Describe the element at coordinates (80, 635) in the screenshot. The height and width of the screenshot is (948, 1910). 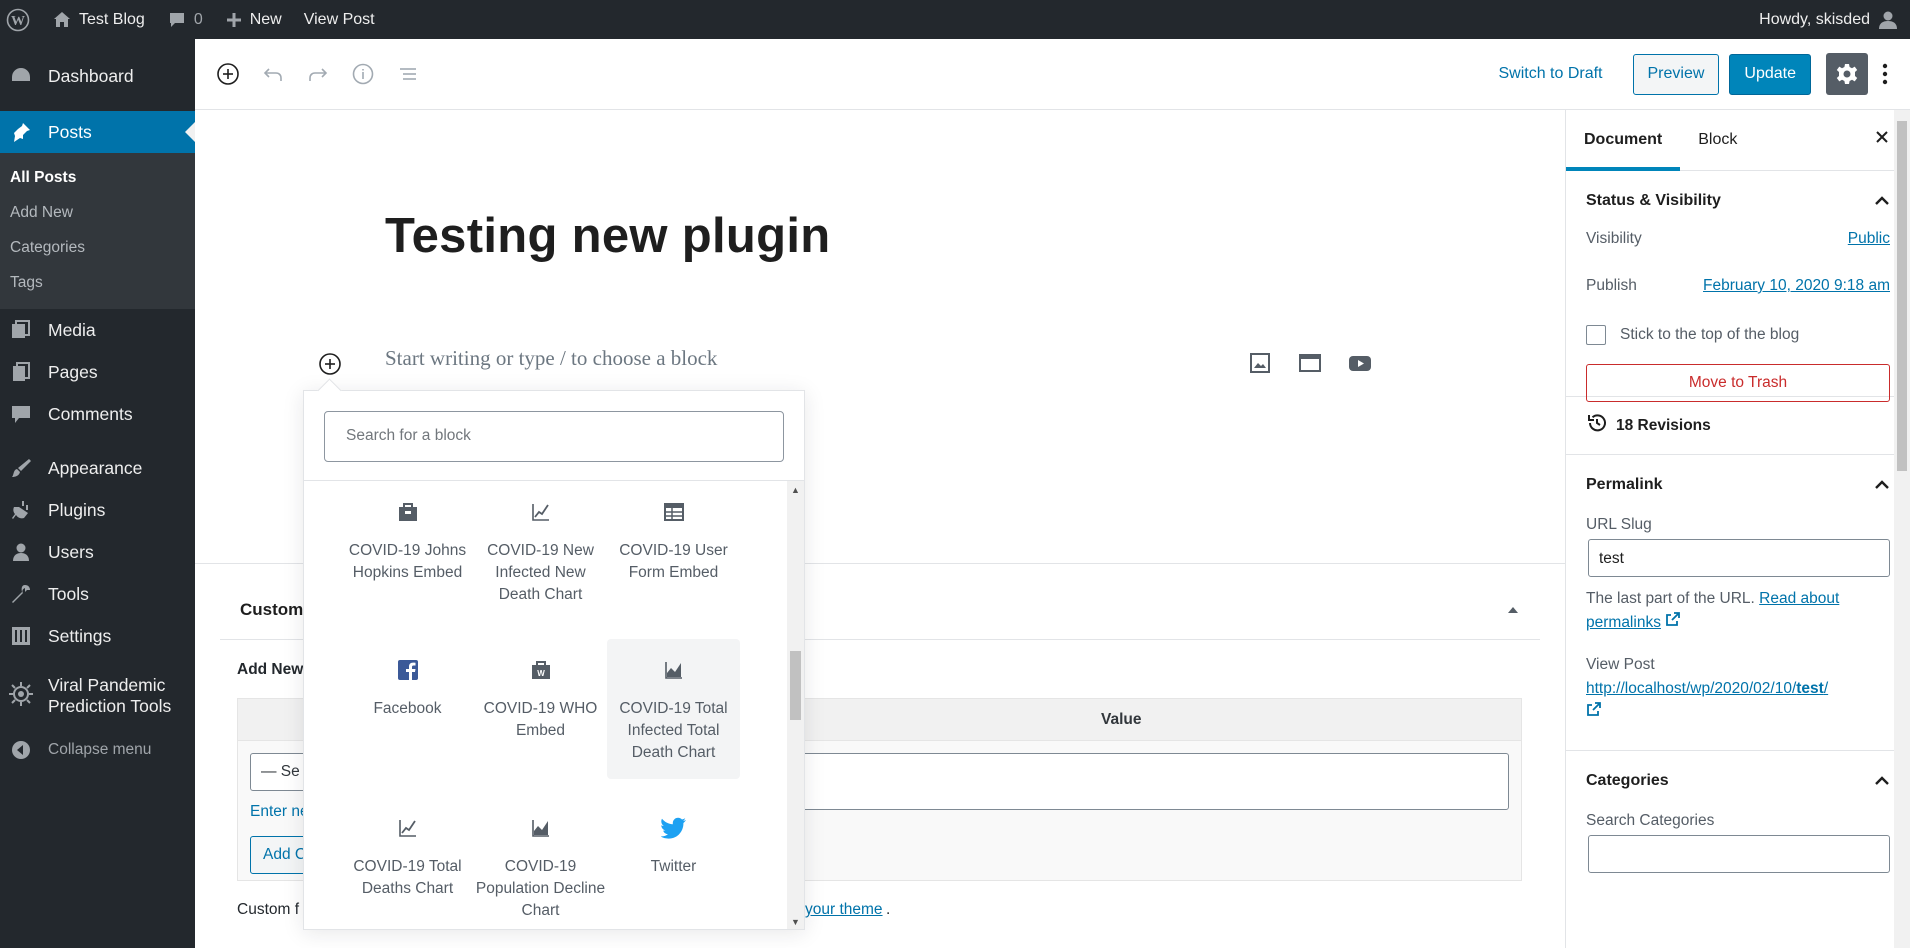
I see `menu-settings-label: Settings` at that location.